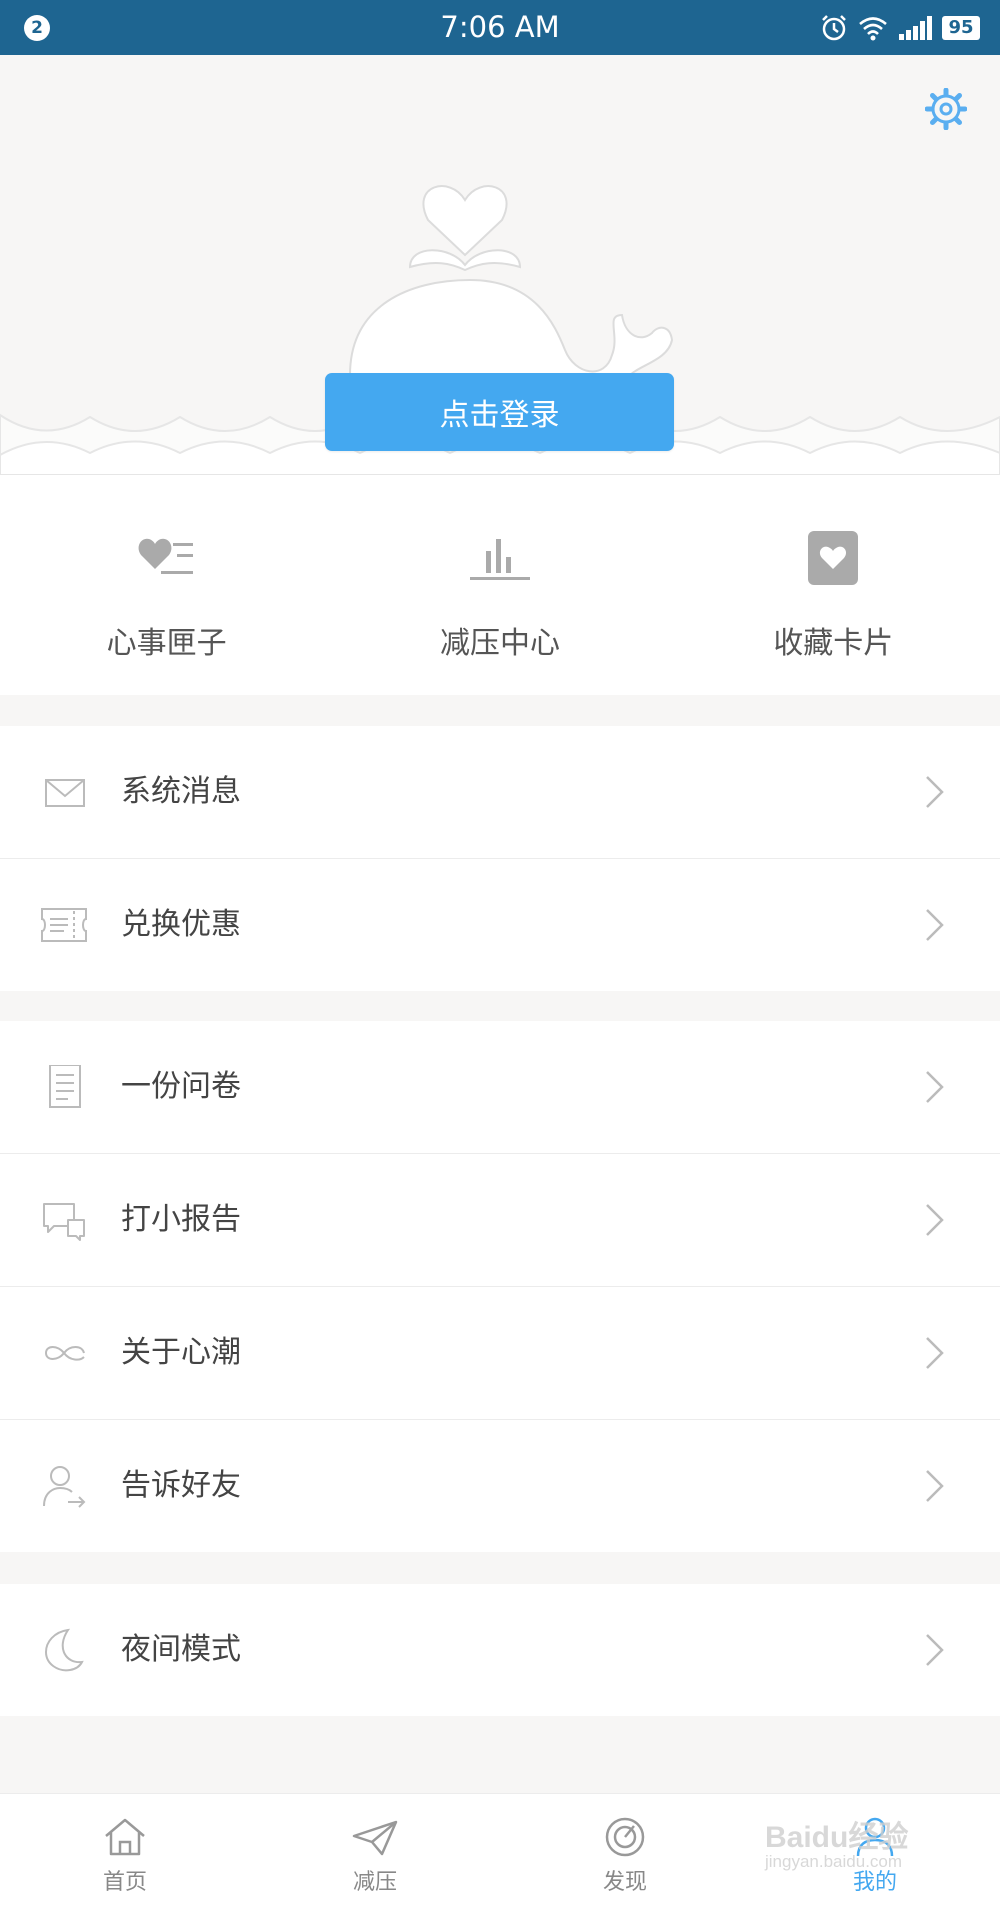 Image resolution: width=1000 pixels, height=1908 pixels. What do you see at coordinates (65, 793) in the screenshot?
I see `mail-icon` at bounding box center [65, 793].